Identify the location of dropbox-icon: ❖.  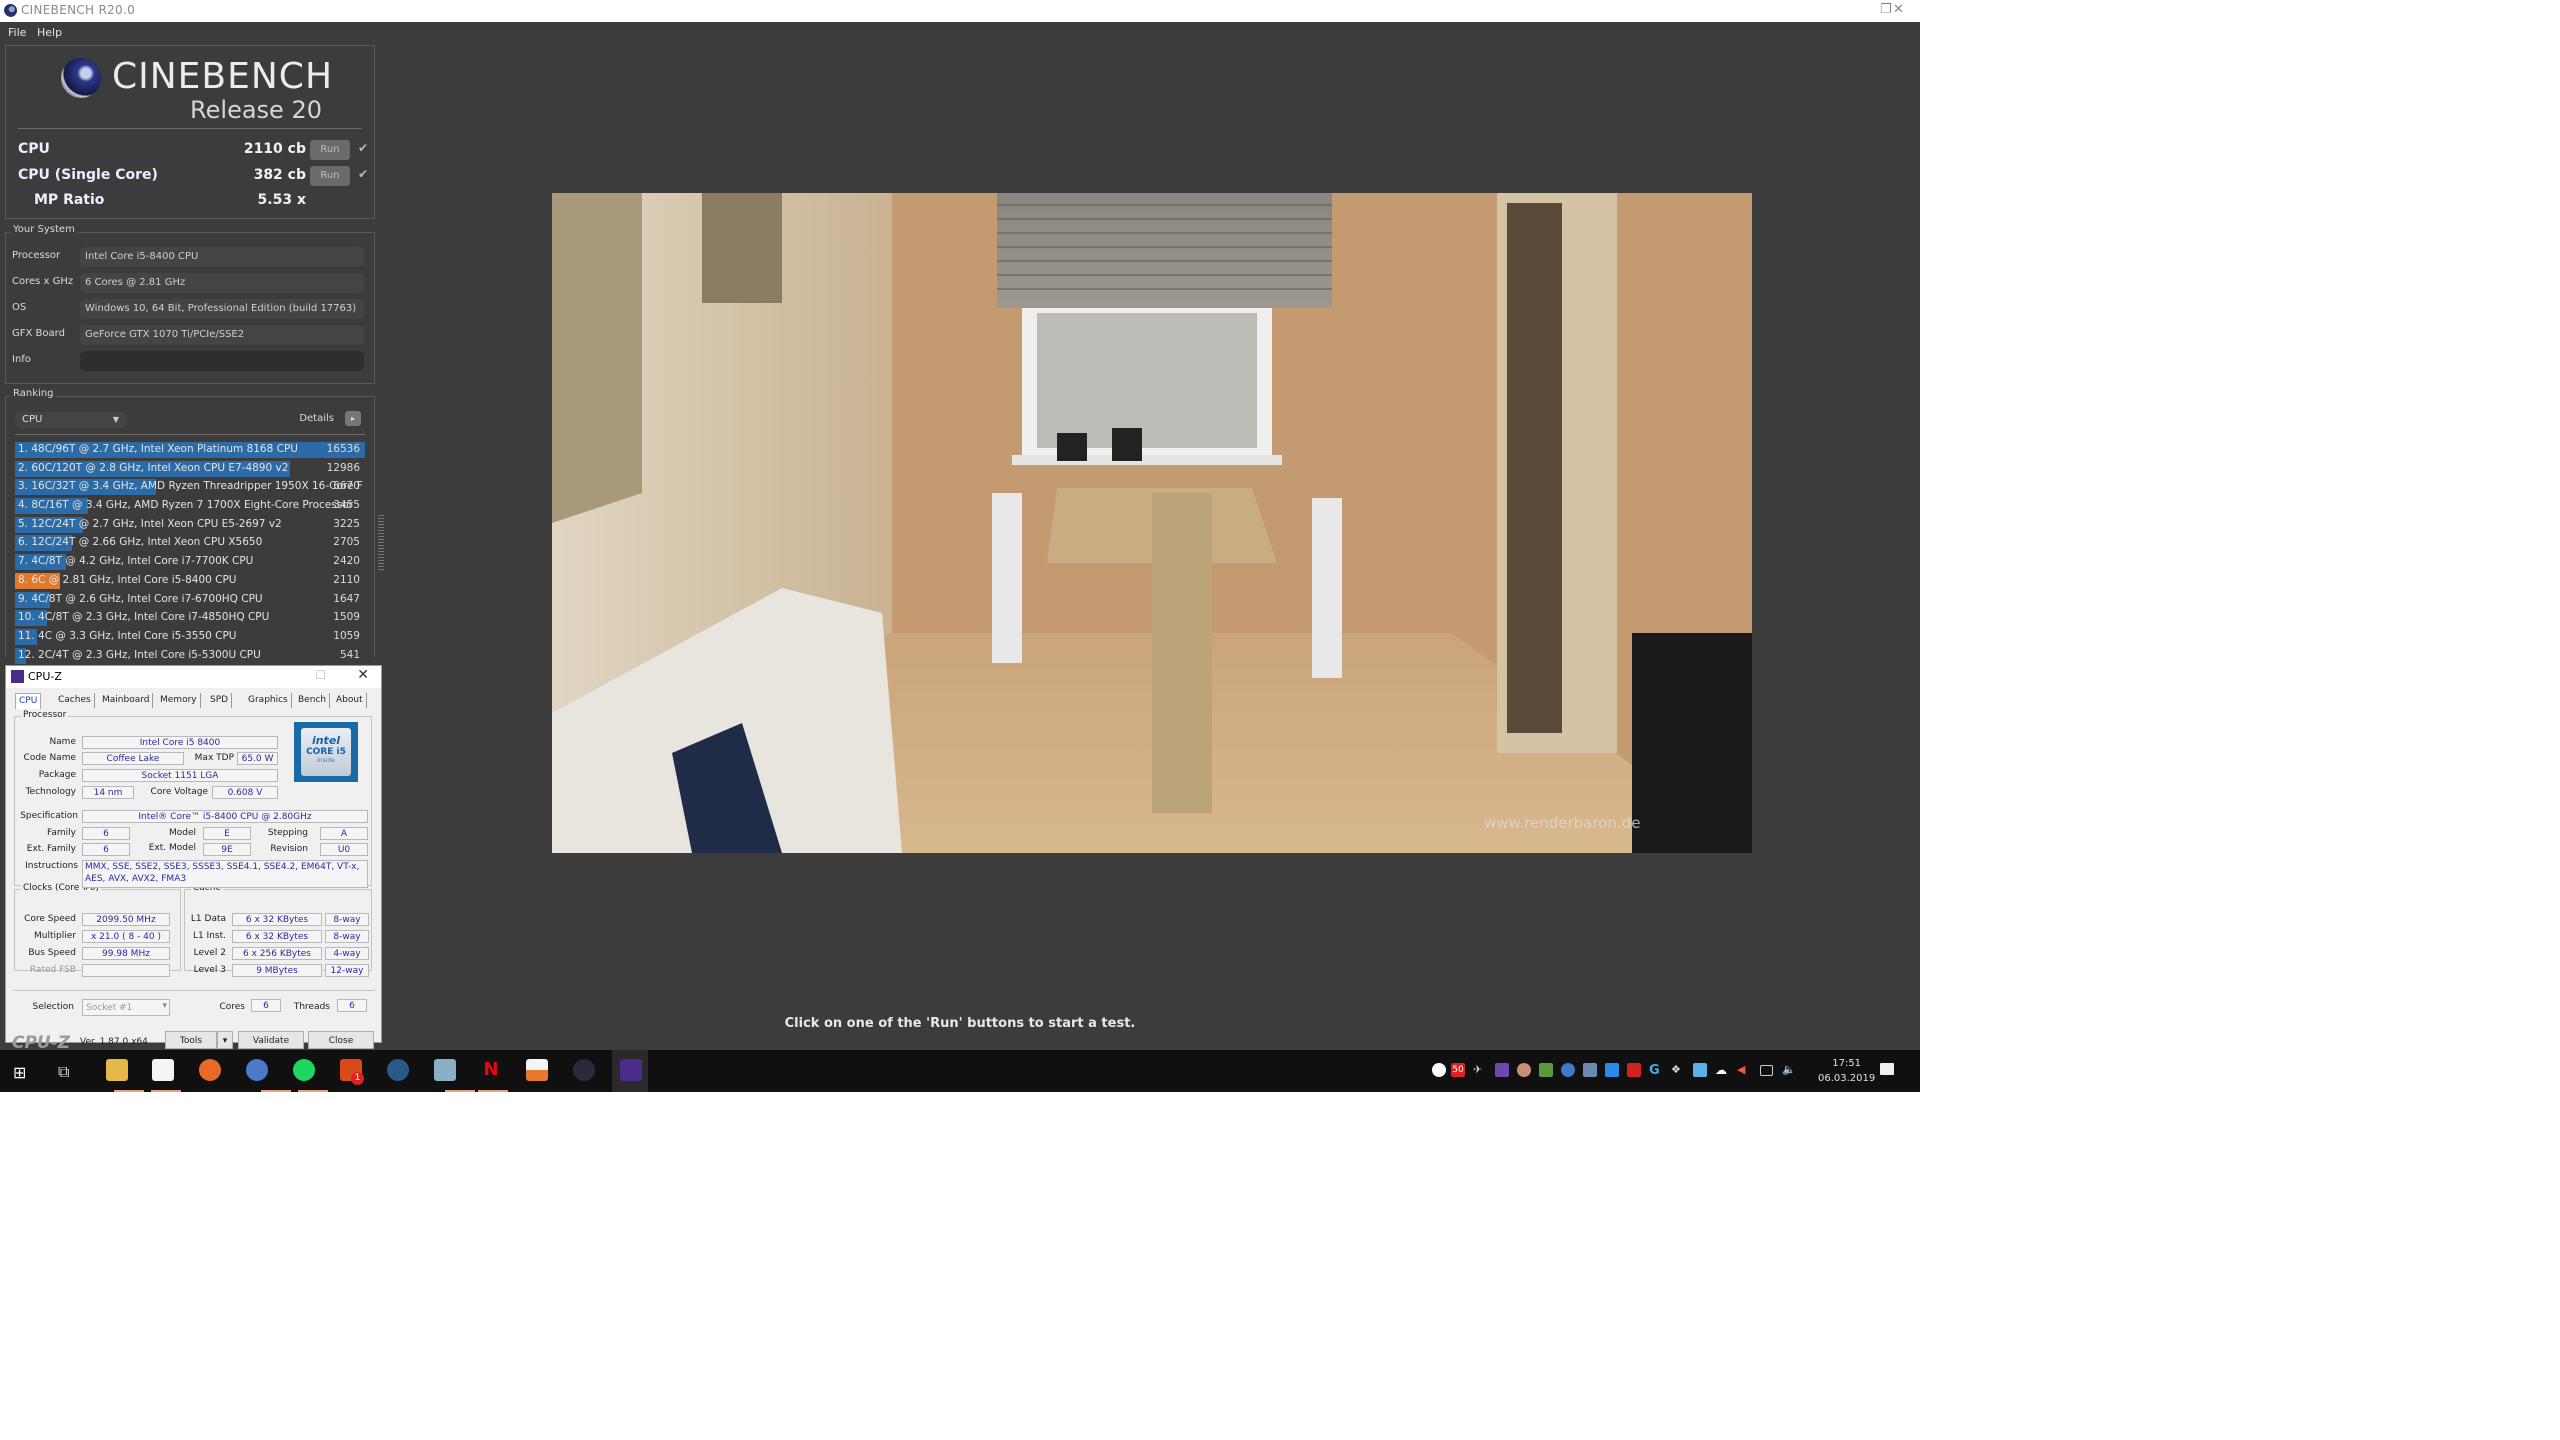
(1678, 1070).